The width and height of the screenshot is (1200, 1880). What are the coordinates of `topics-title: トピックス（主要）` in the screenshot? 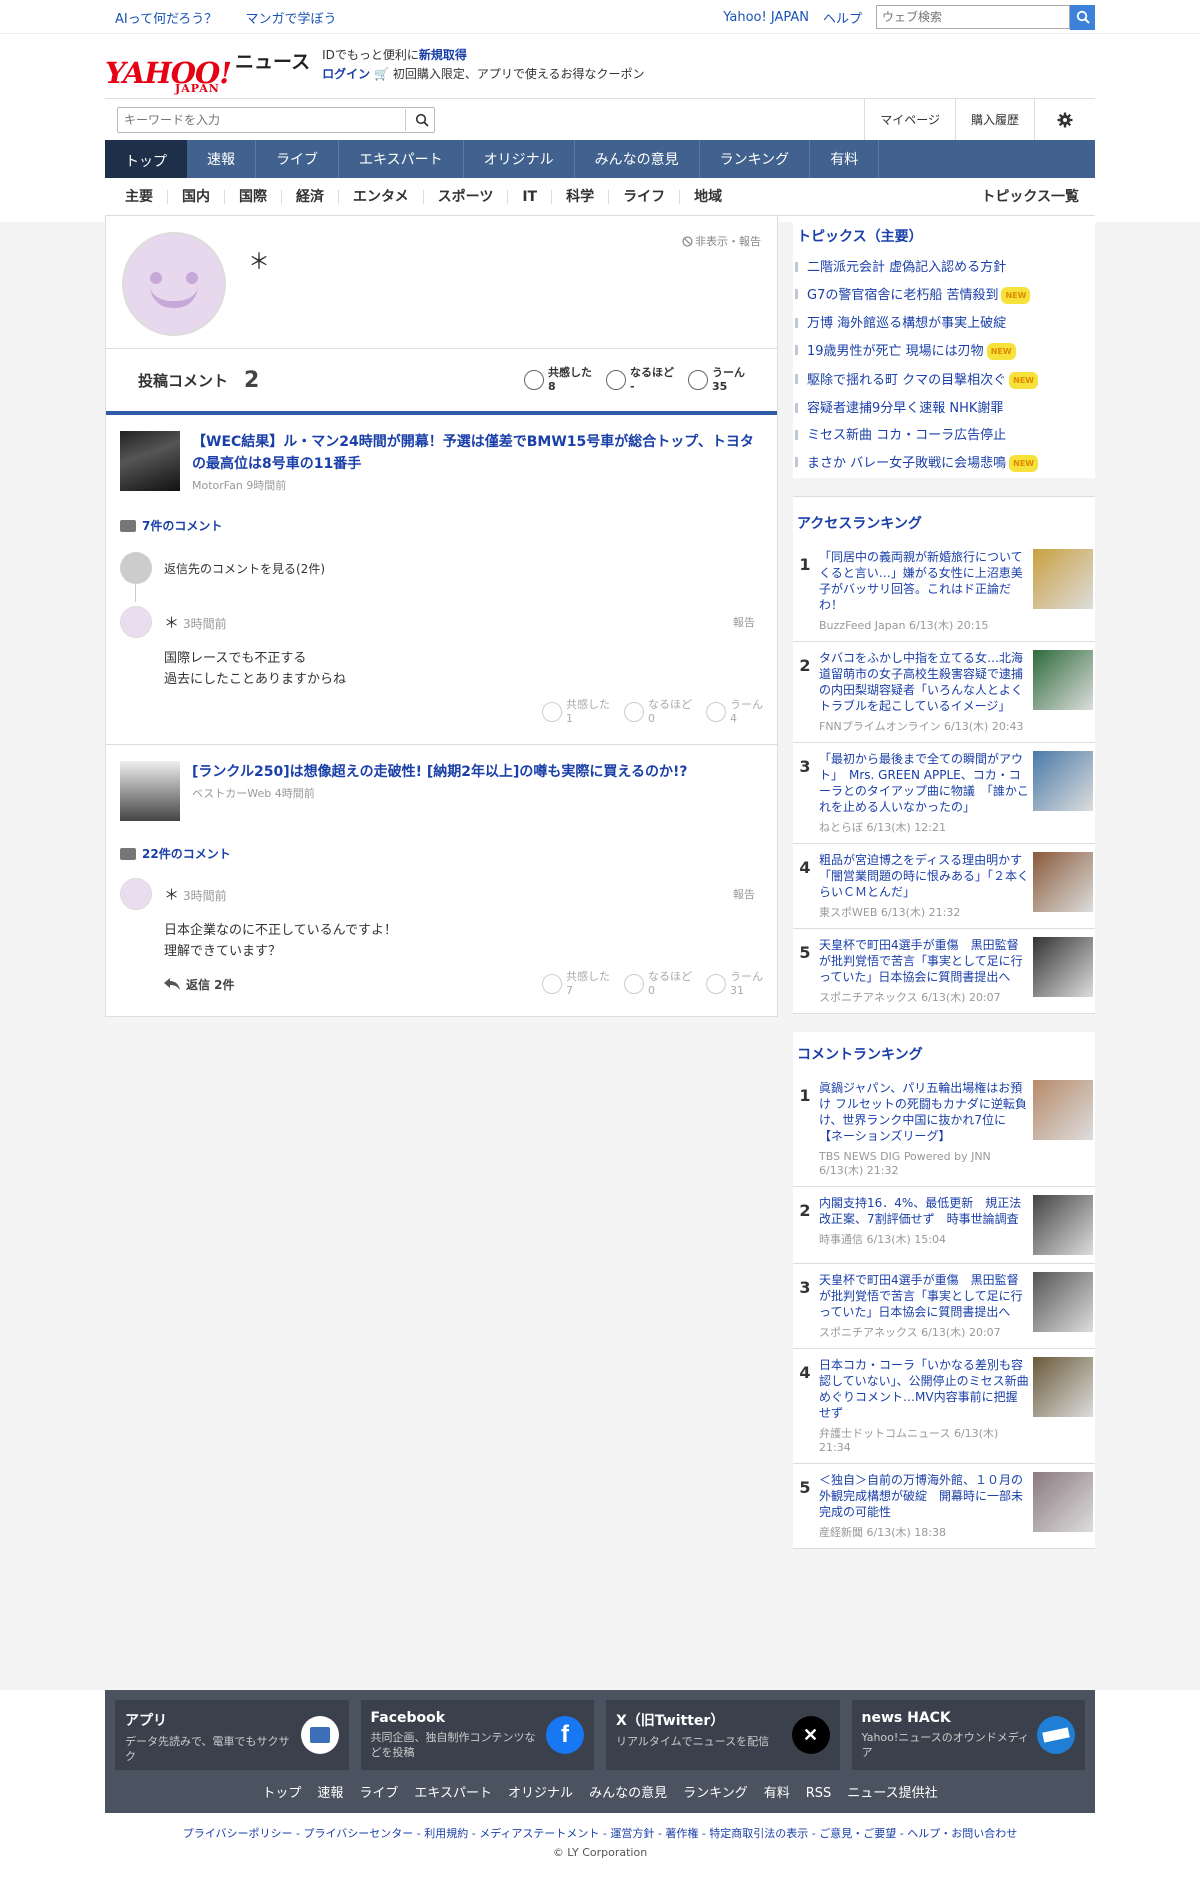 It's located at (944, 240).